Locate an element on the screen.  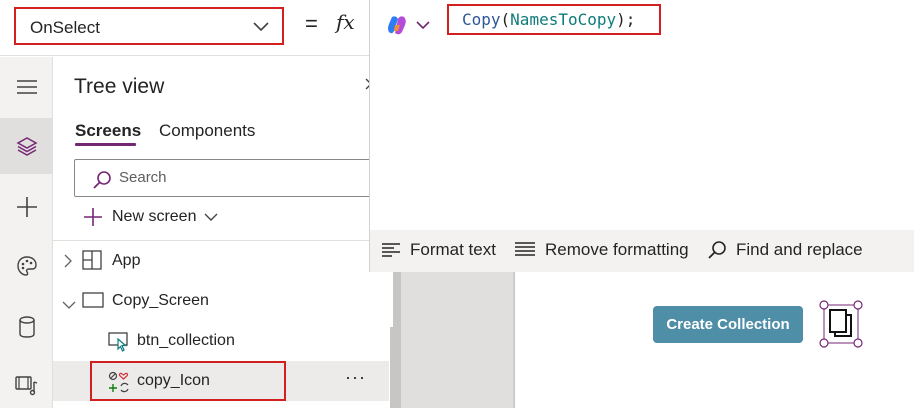
formula-open-paren: ( is located at coordinates (505, 19).